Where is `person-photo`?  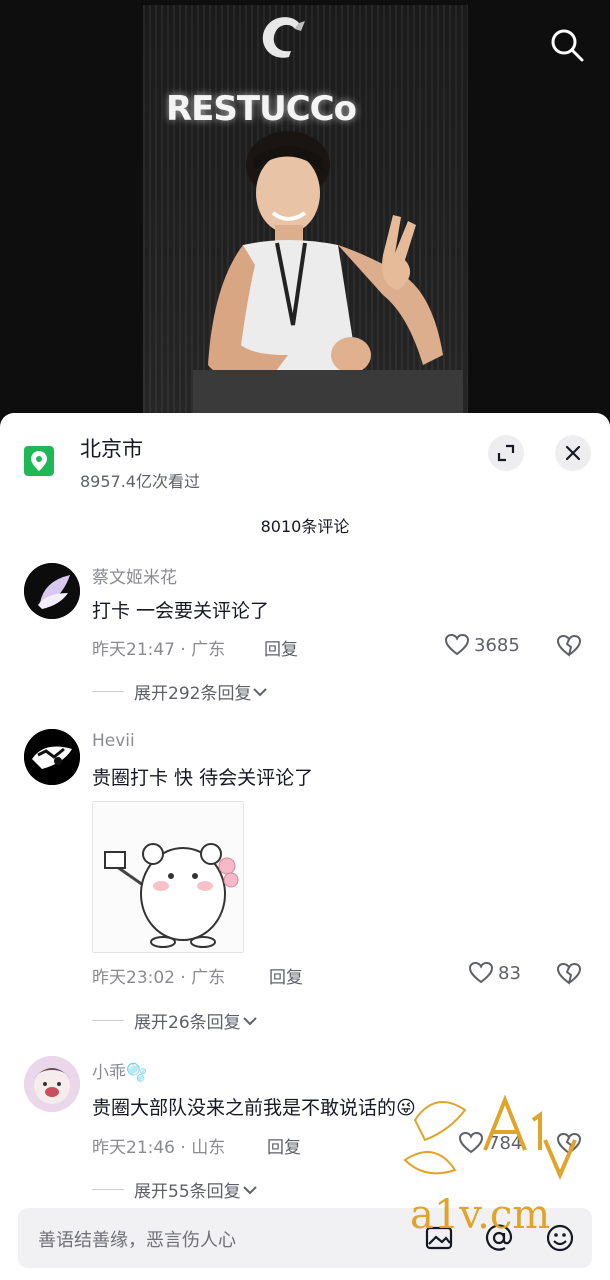 person-photo is located at coordinates (328, 278).